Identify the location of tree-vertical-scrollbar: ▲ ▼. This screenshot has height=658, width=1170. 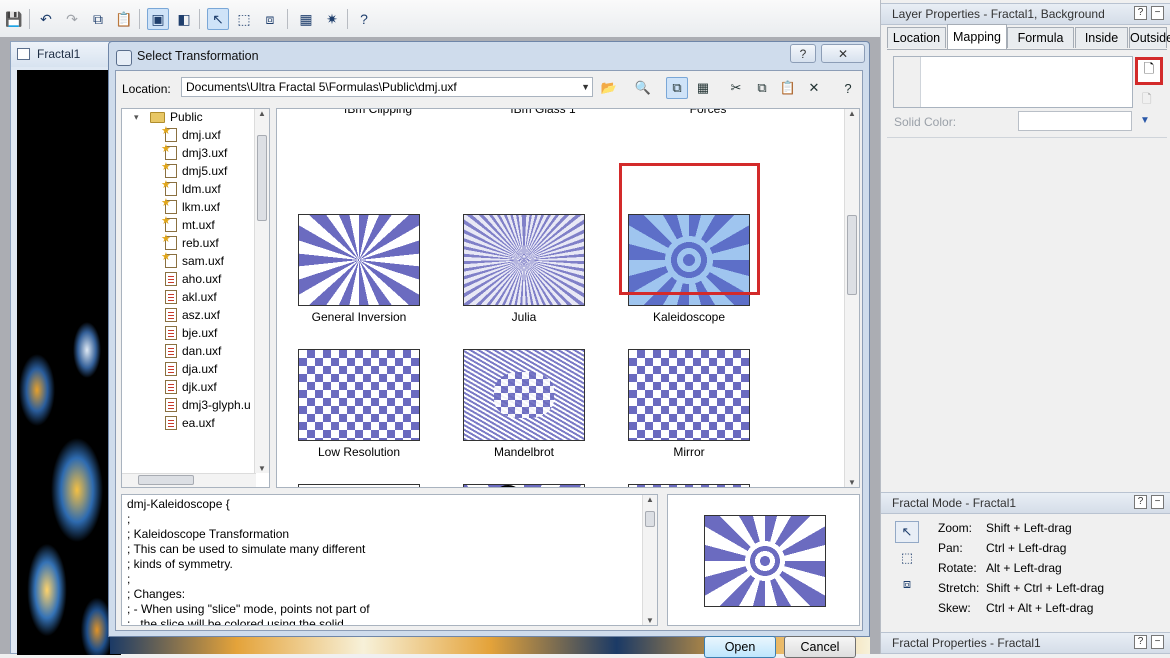
(261, 291).